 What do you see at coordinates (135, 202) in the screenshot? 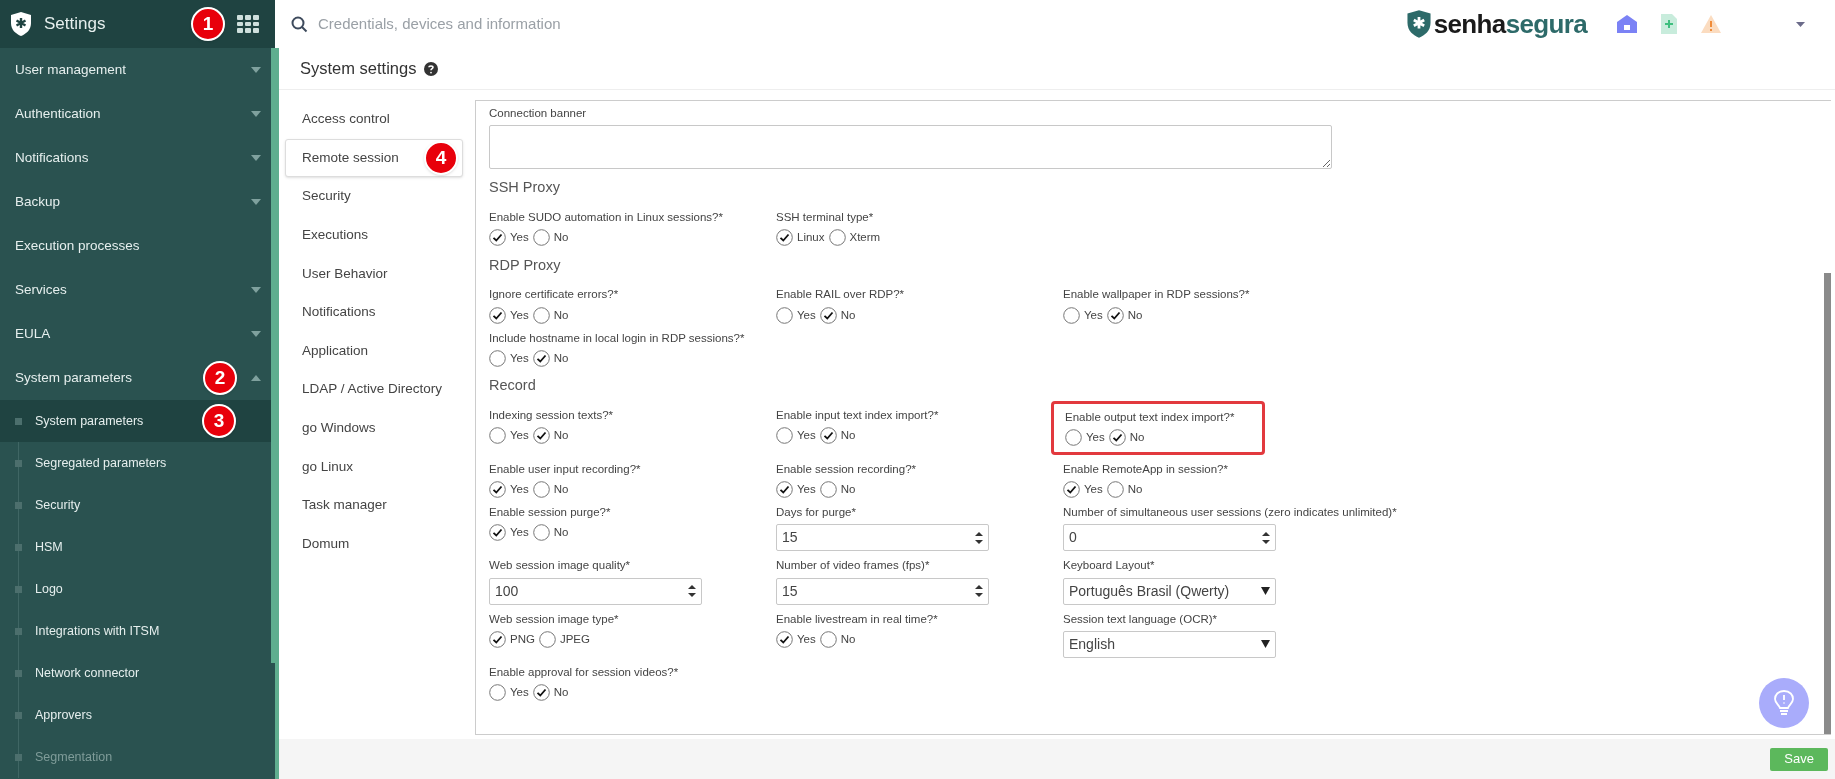
I see `sidebar-item: Backup` at bounding box center [135, 202].